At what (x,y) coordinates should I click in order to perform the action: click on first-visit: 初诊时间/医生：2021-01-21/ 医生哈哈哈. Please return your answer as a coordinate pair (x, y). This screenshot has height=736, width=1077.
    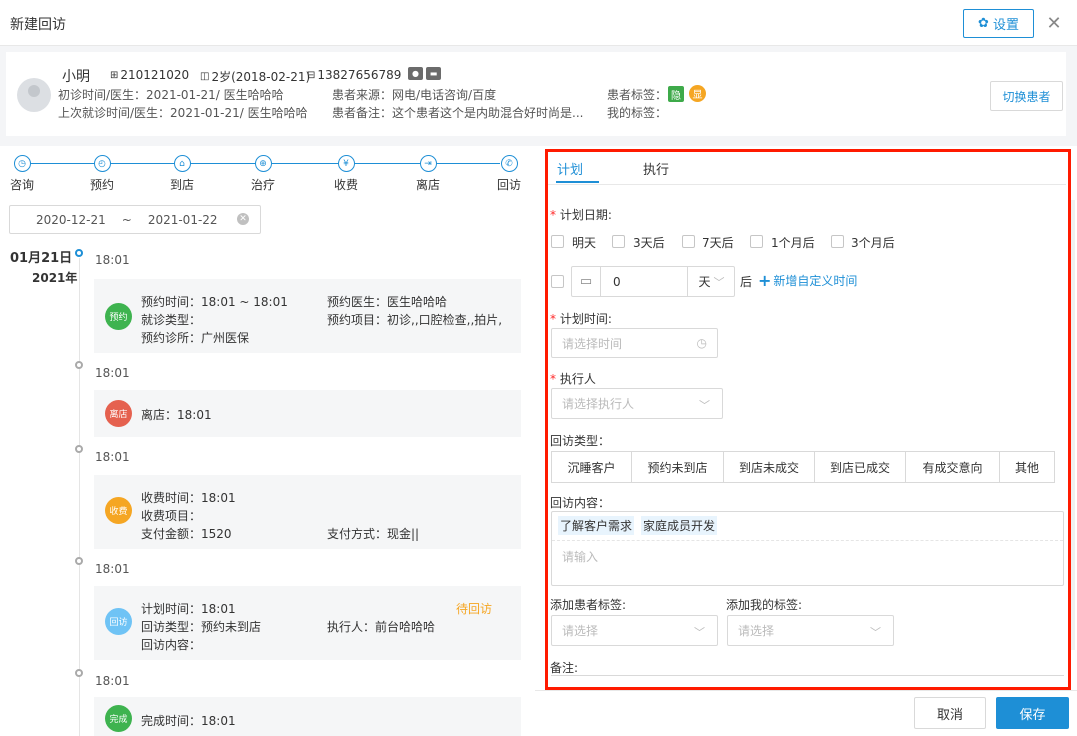
    Looking at the image, I should click on (171, 95).